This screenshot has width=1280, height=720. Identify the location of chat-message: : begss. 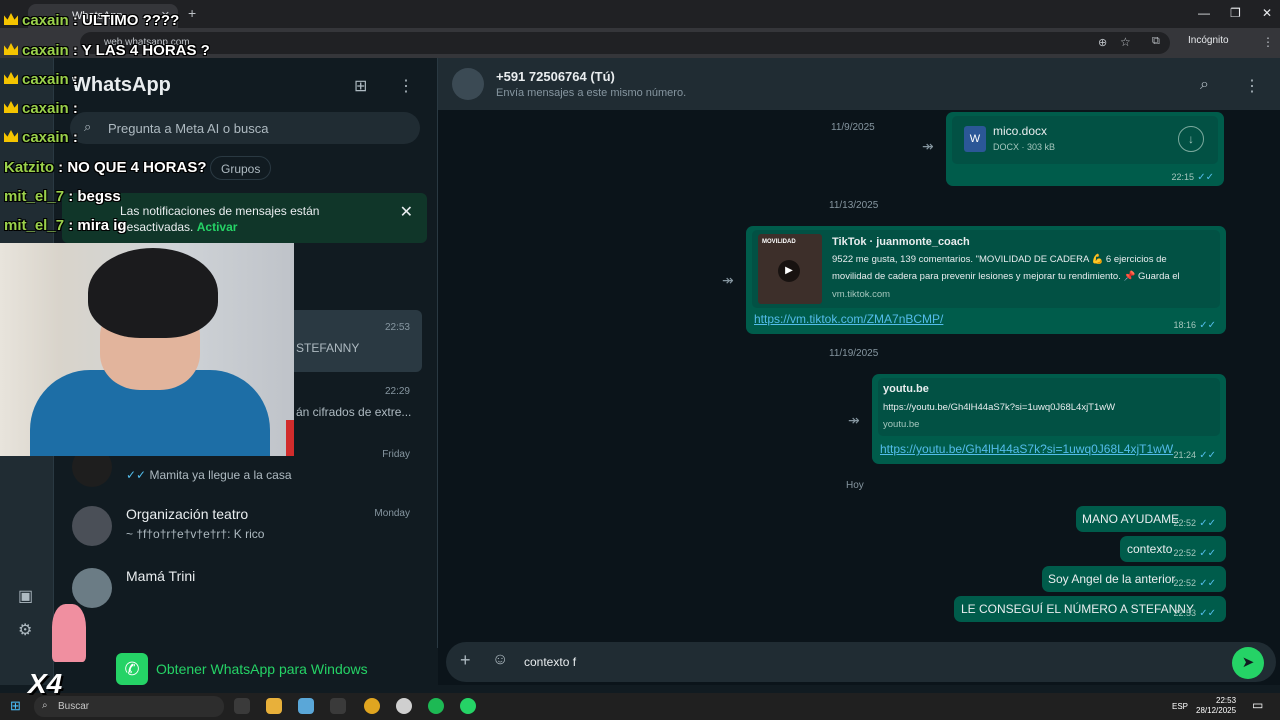
(94, 196).